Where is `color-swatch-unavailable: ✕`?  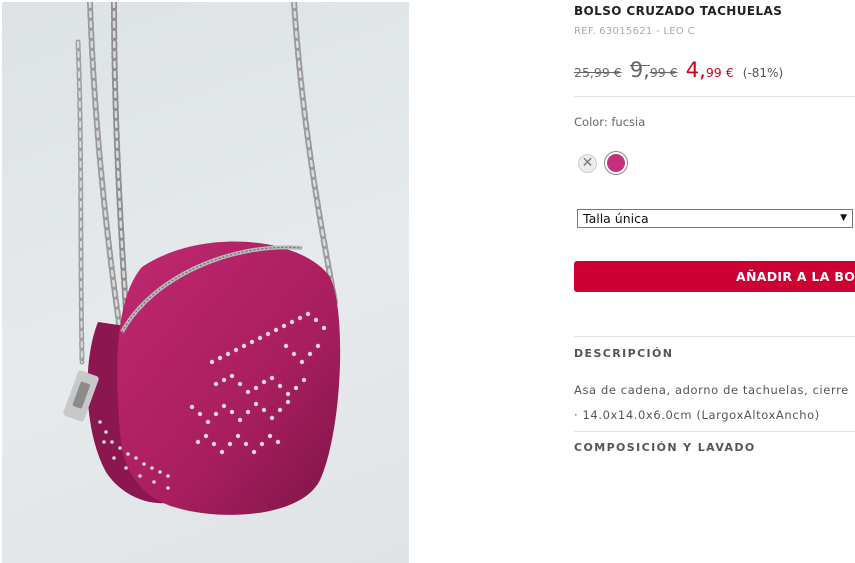
color-swatch-unavailable: ✕ is located at coordinates (587, 163).